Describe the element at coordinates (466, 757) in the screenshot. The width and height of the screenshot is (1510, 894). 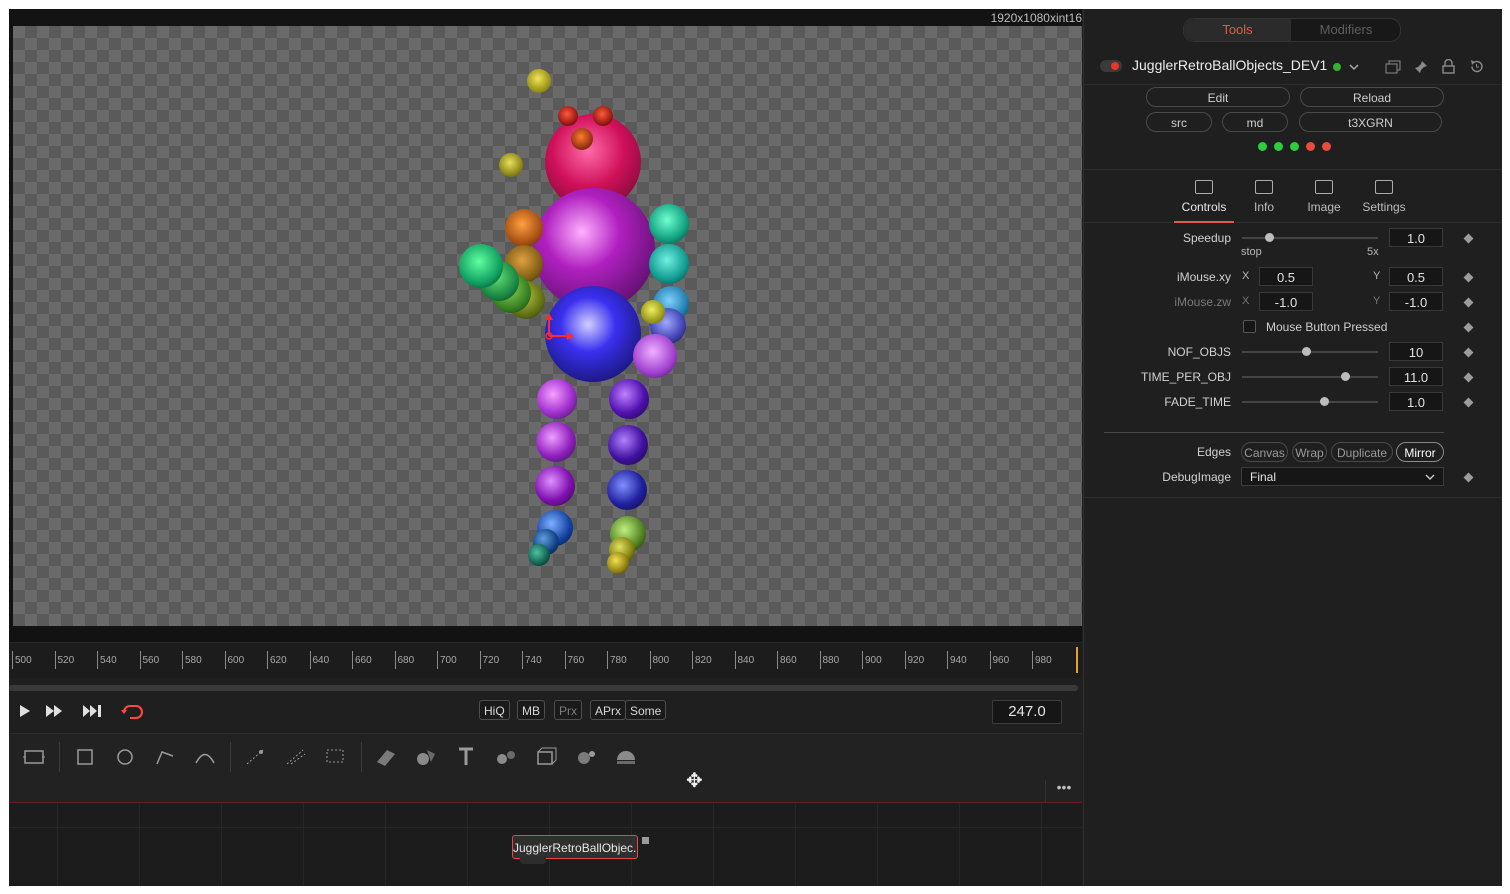
I see `text-3d-icon` at that location.